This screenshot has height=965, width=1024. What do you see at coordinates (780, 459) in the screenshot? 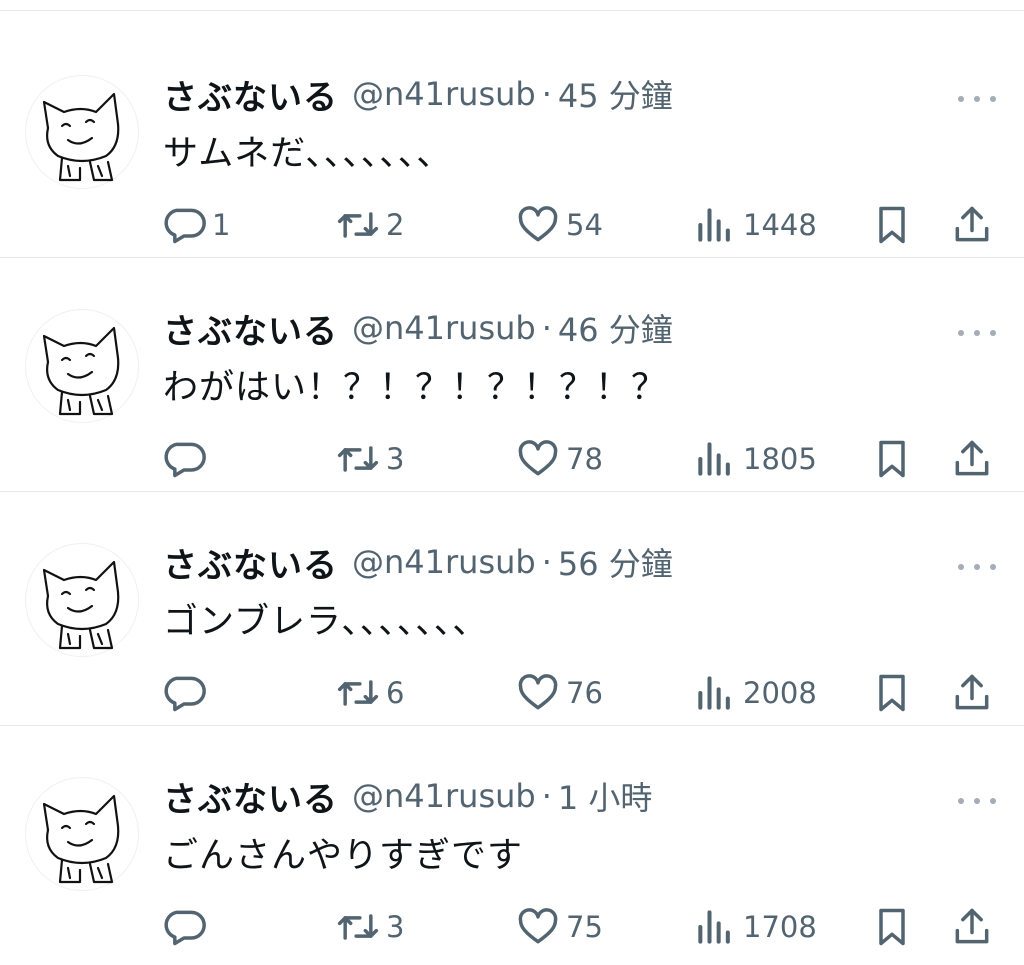
I see `view-count: 1805` at bounding box center [780, 459].